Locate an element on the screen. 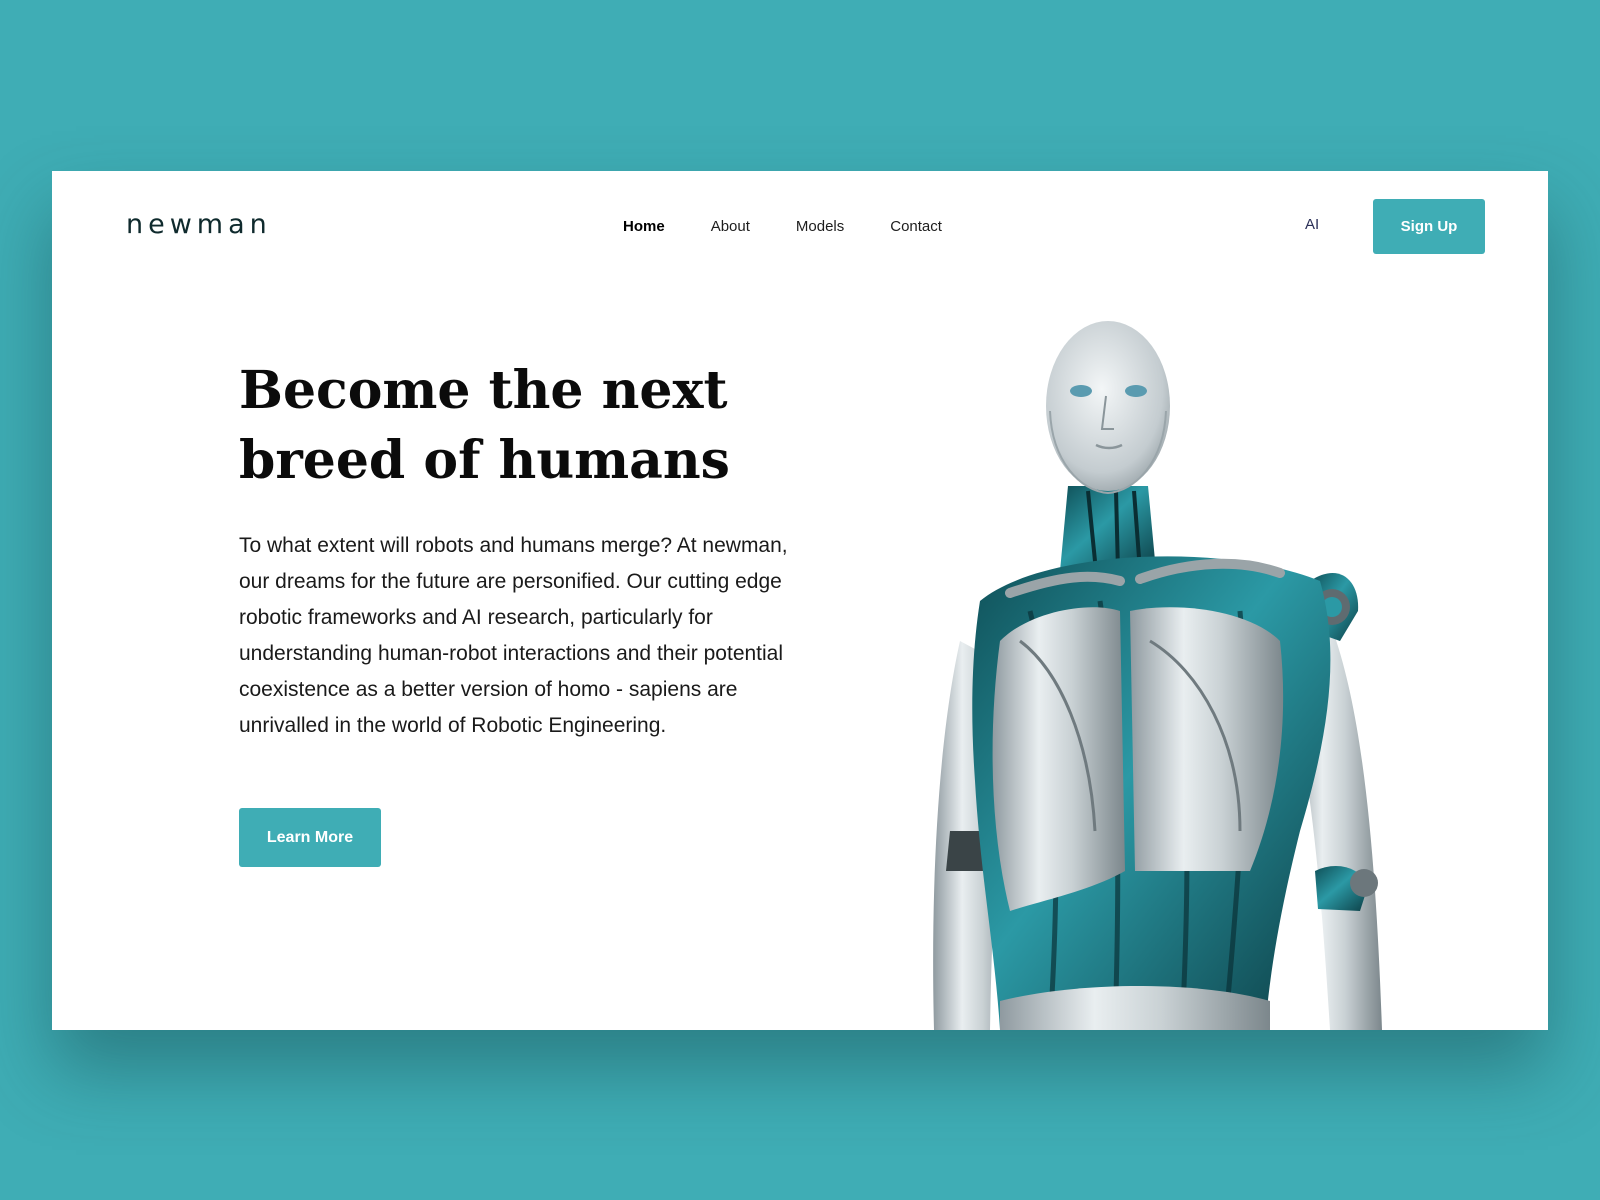 This screenshot has height=1200, width=1600. nav-link-models: Models is located at coordinates (820, 226).